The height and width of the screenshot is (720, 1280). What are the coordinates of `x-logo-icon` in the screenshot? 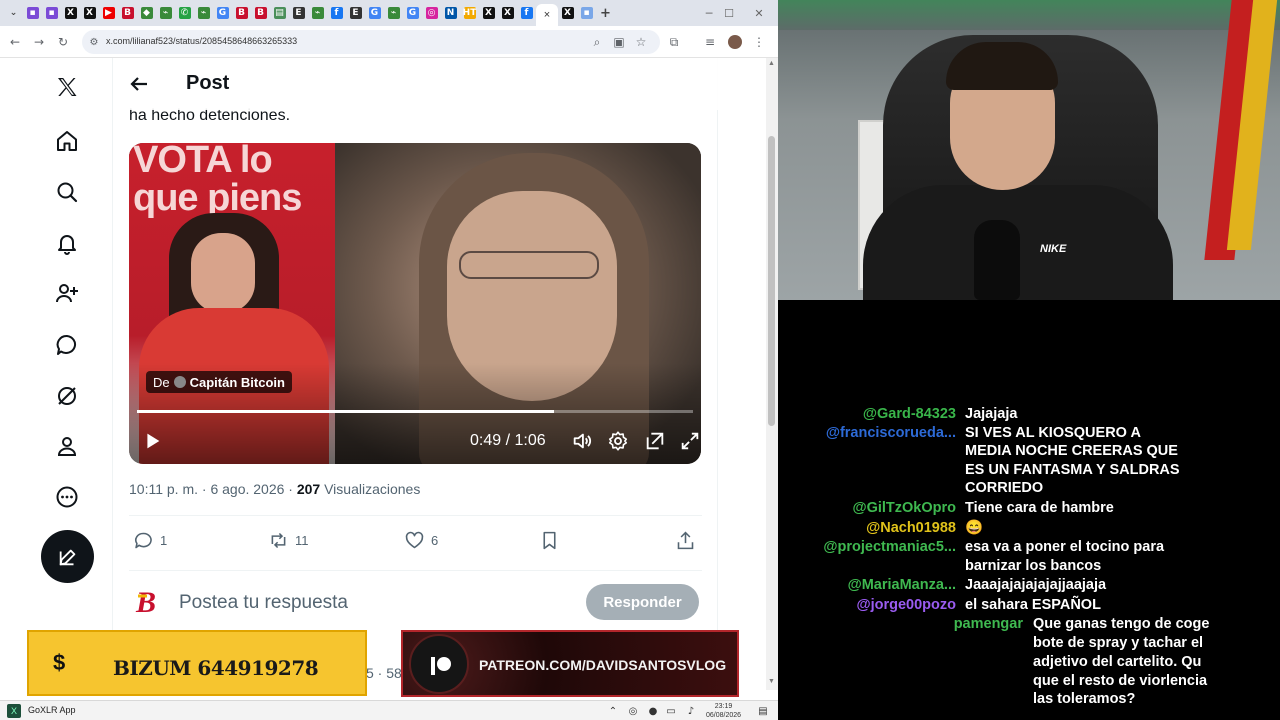 It's located at (67, 87).